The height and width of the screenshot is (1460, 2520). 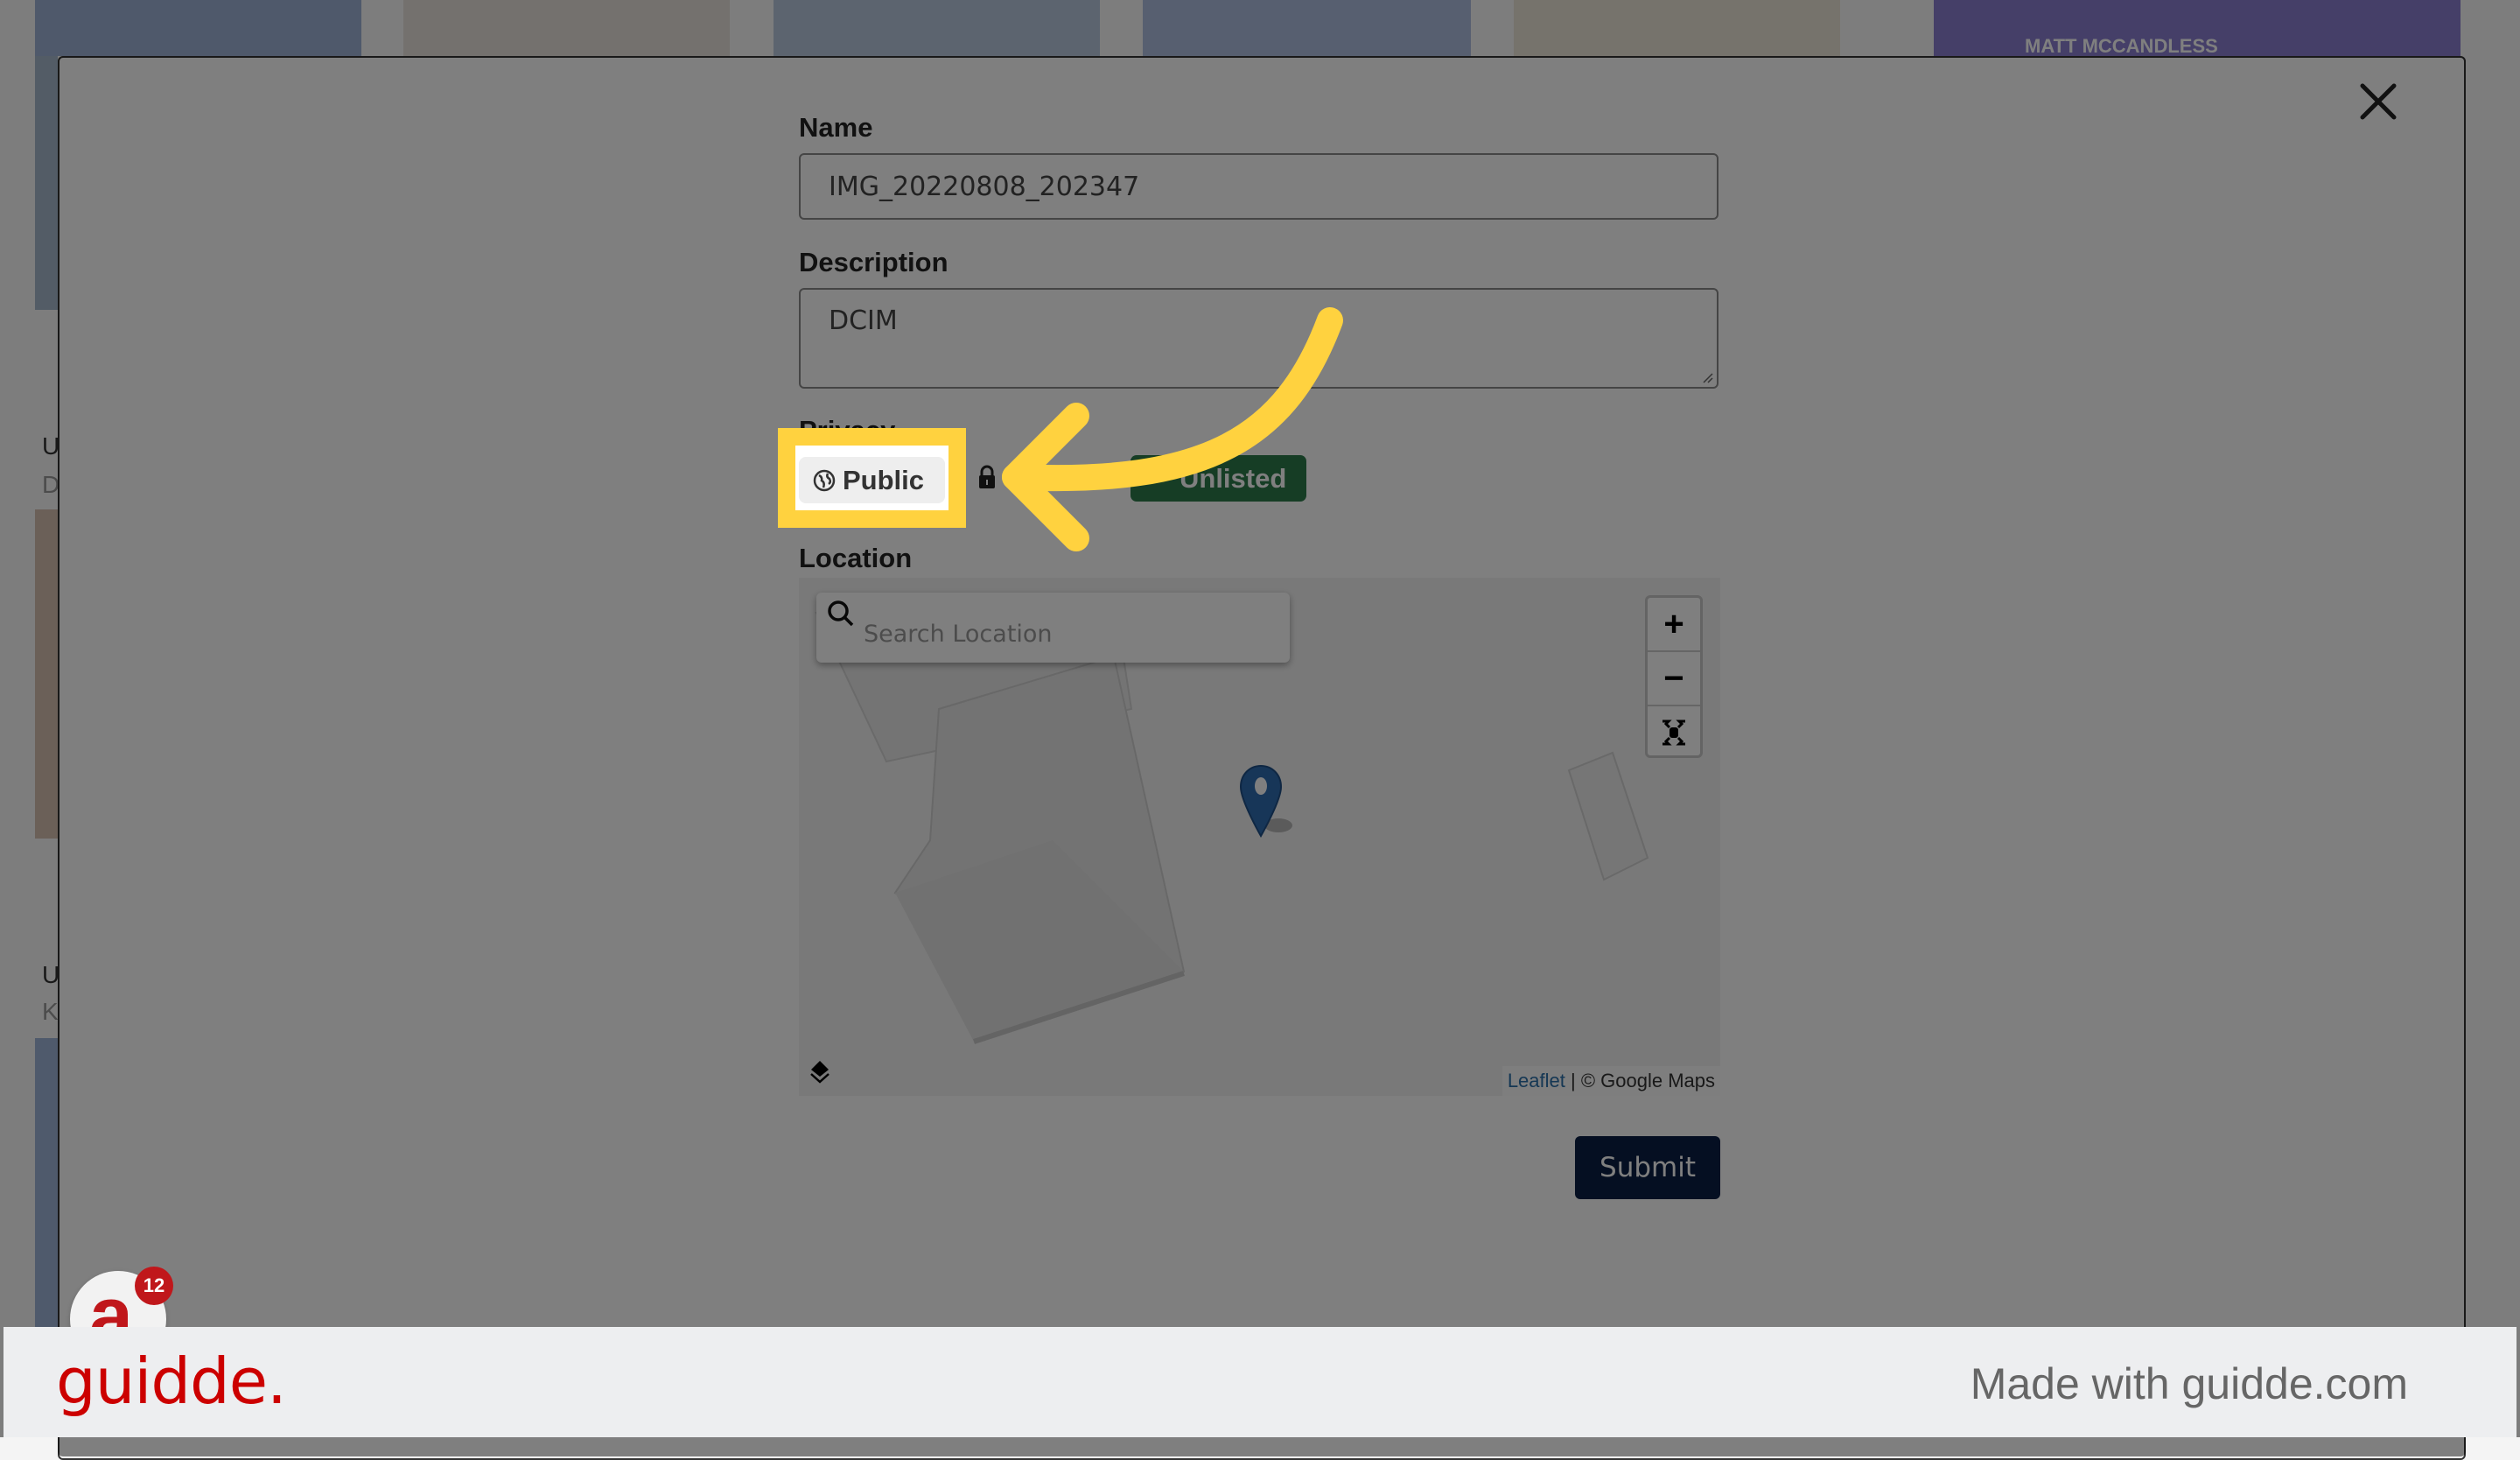 What do you see at coordinates (1233, 478) in the screenshot?
I see `privacy-unlisted-label: Unlisted` at bounding box center [1233, 478].